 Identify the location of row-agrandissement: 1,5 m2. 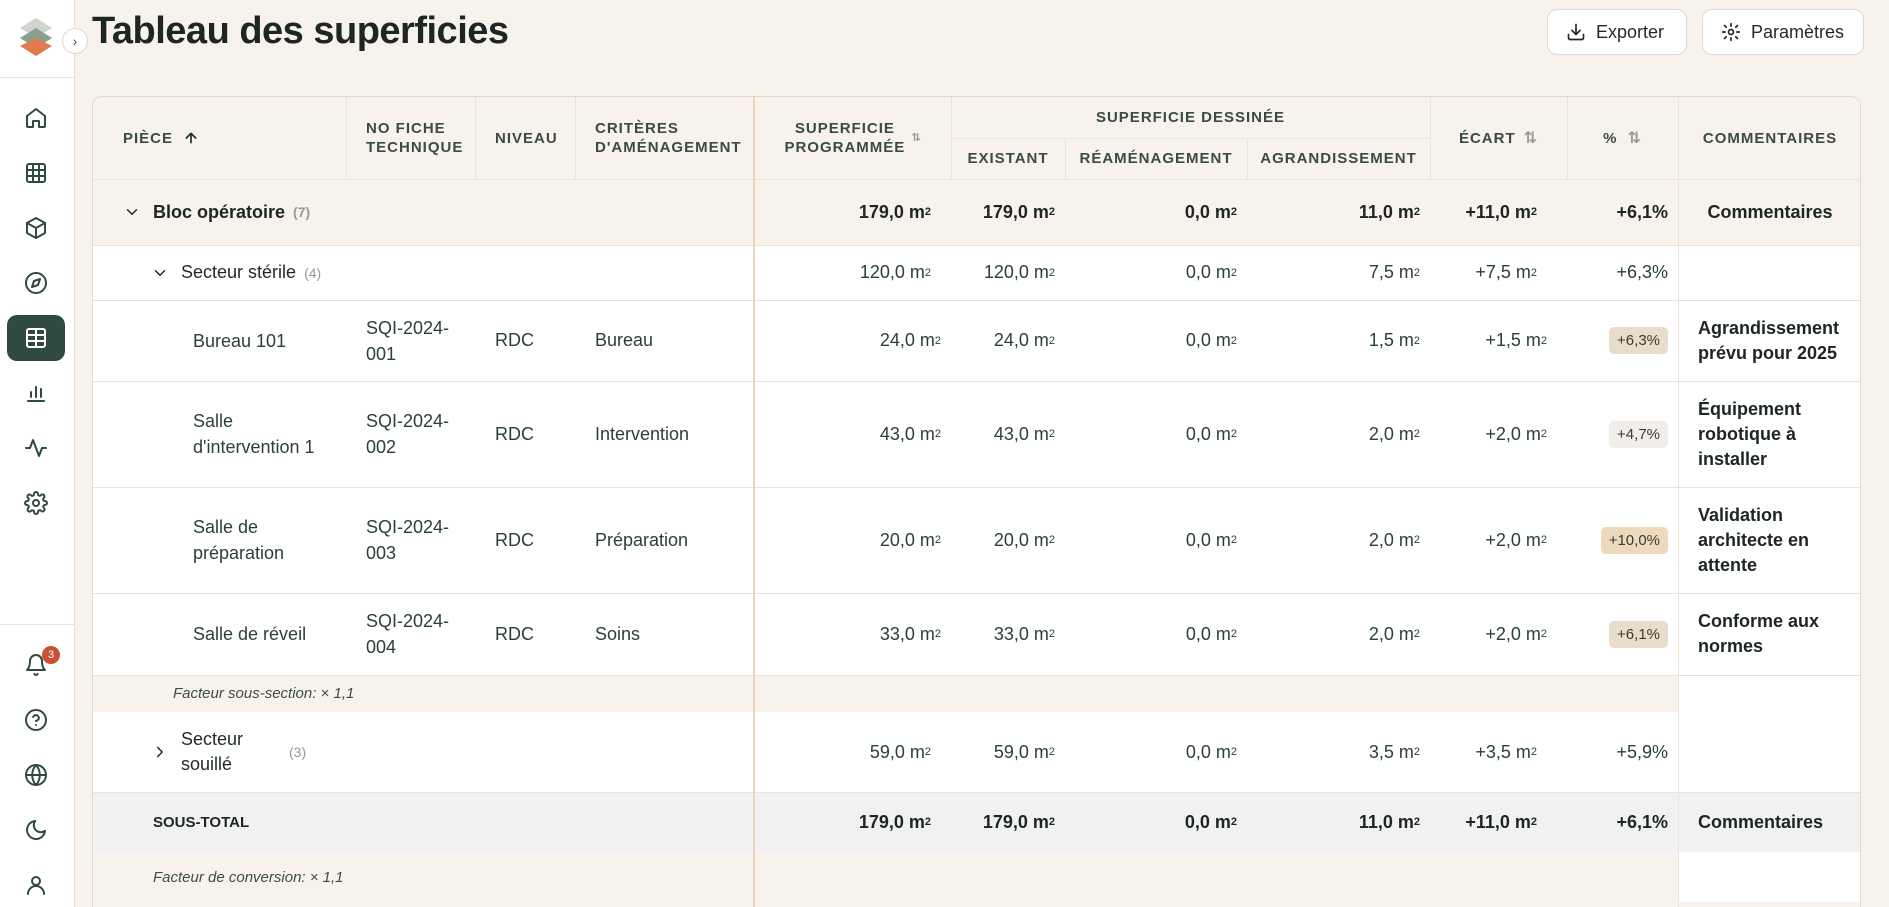
(1394, 340).